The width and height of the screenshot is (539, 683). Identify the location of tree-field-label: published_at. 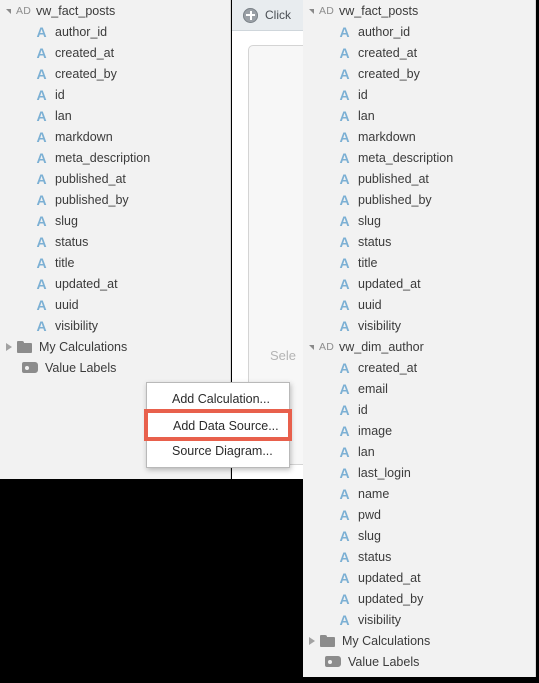
(393, 178).